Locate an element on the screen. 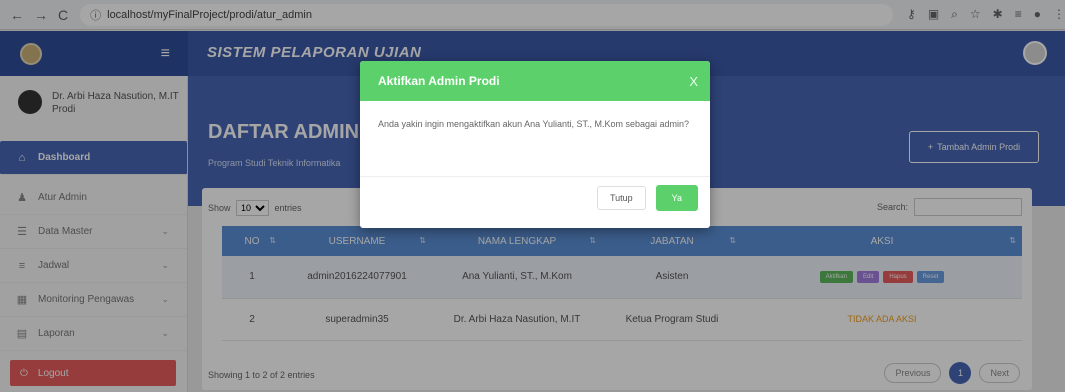 The height and width of the screenshot is (392, 1065). confirm-button: Ya is located at coordinates (676, 198).